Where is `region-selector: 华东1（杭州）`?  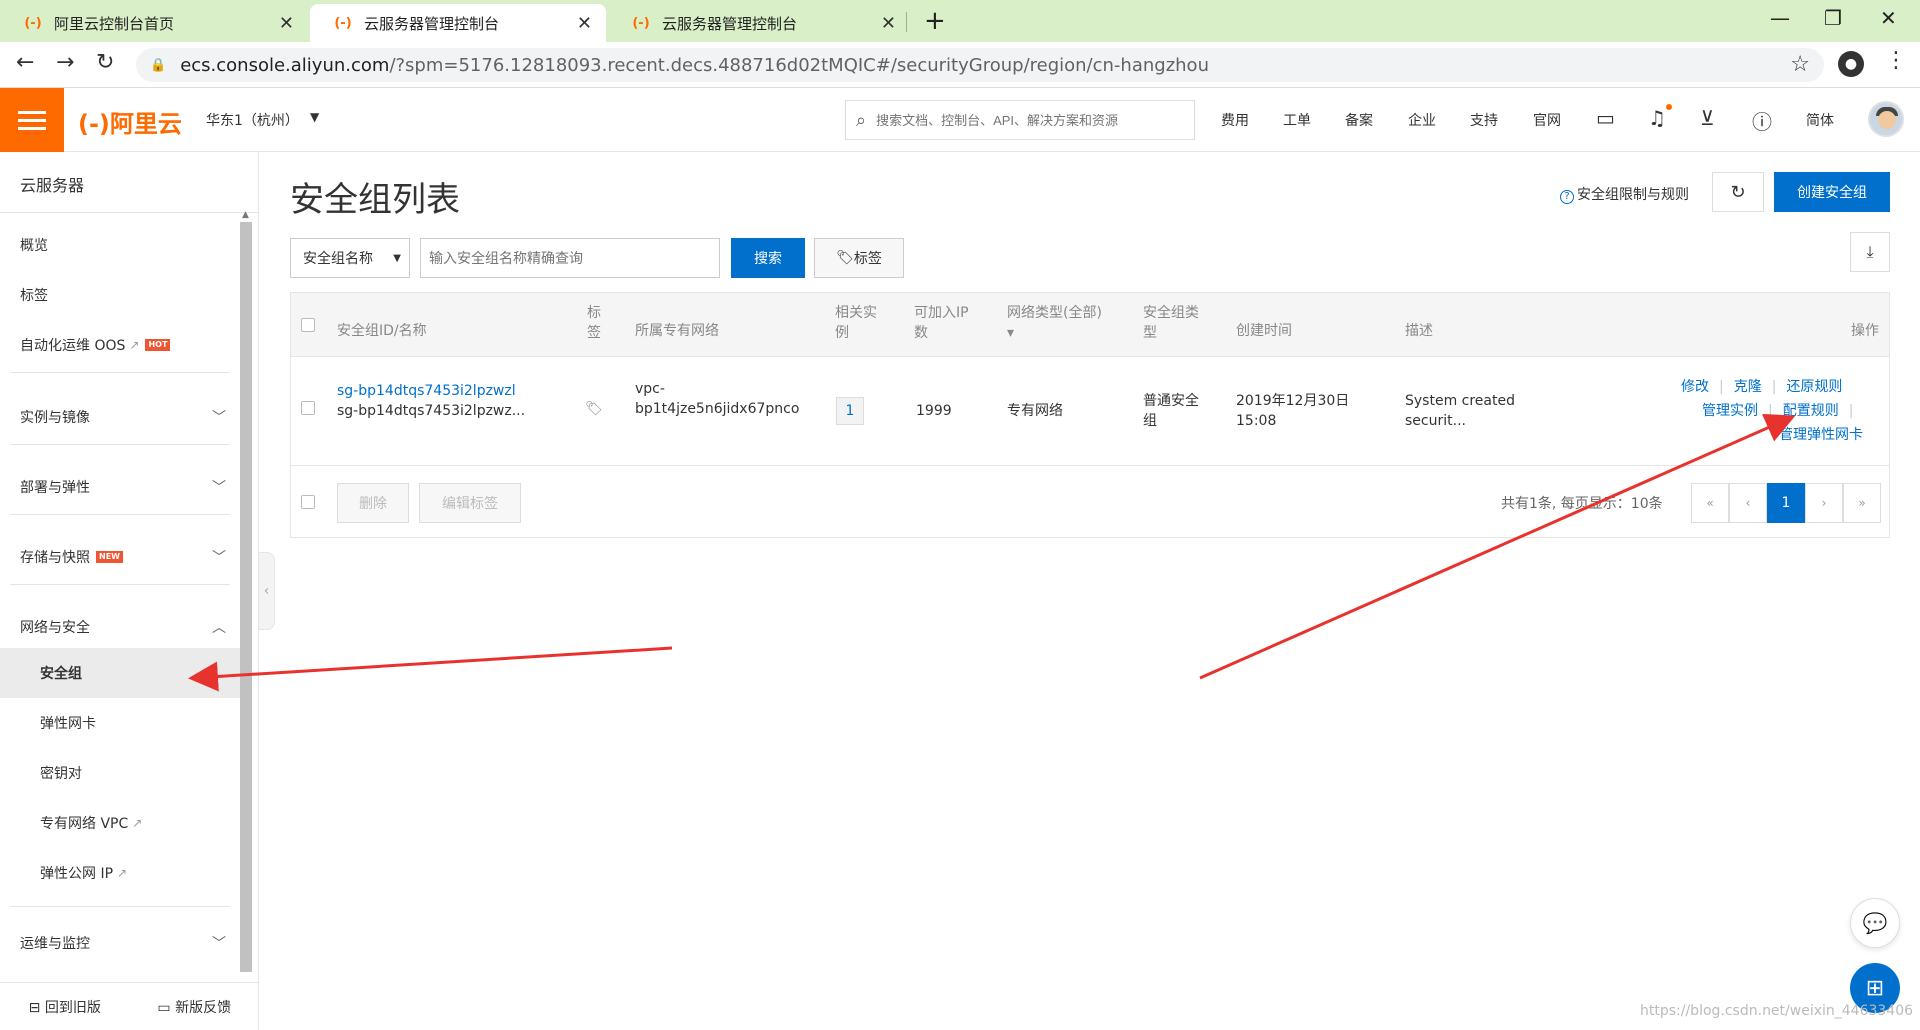
region-selector: 华东1（杭州） is located at coordinates (252, 120).